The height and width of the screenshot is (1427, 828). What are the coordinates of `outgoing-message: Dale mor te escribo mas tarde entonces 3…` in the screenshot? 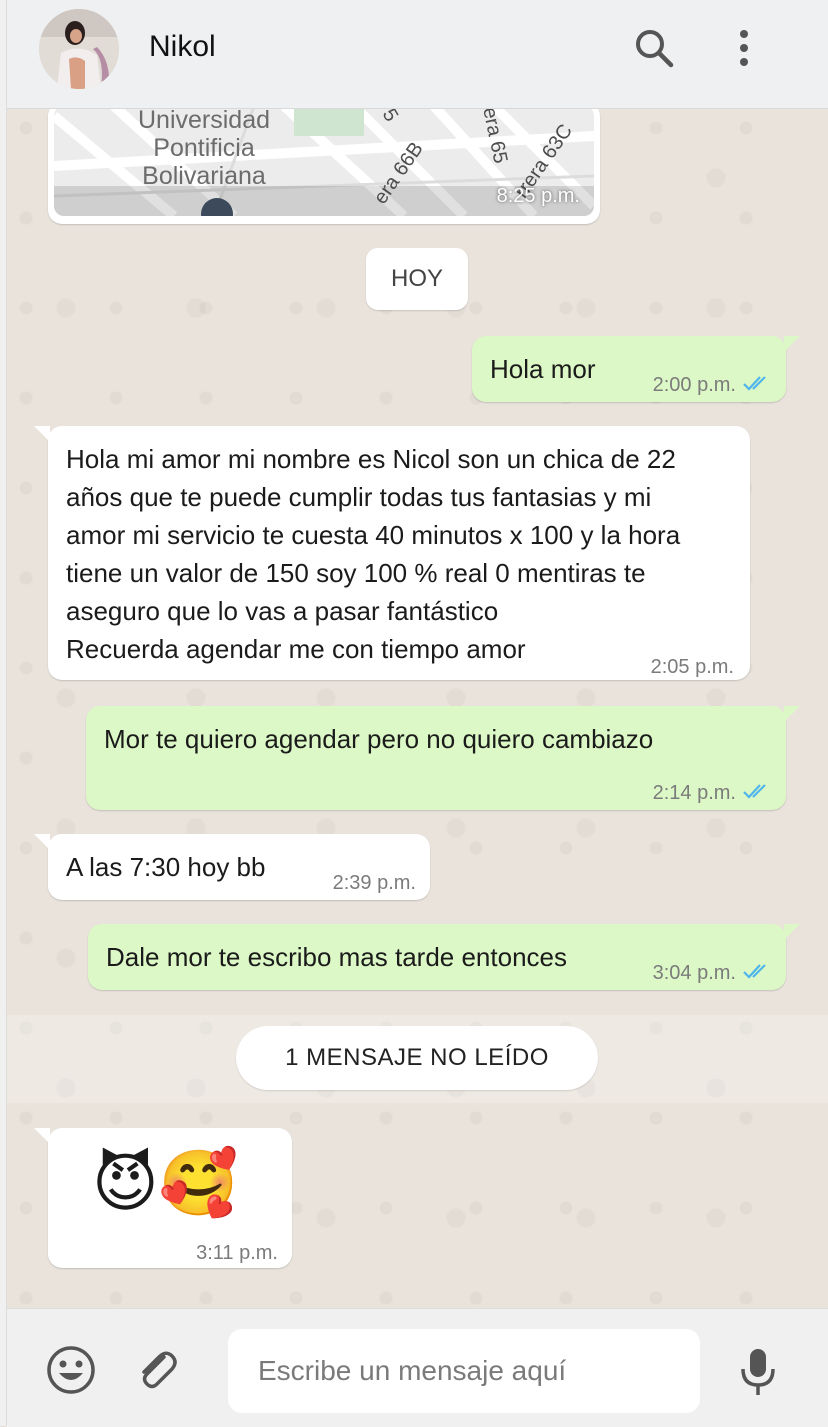 It's located at (444, 958).